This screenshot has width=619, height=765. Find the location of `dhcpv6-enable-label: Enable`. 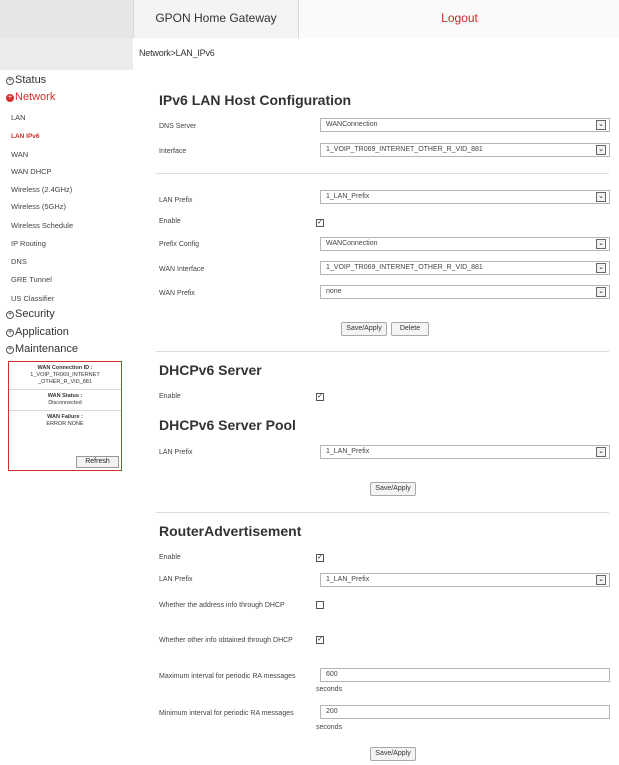

dhcpv6-enable-label: Enable is located at coordinates (170, 396).